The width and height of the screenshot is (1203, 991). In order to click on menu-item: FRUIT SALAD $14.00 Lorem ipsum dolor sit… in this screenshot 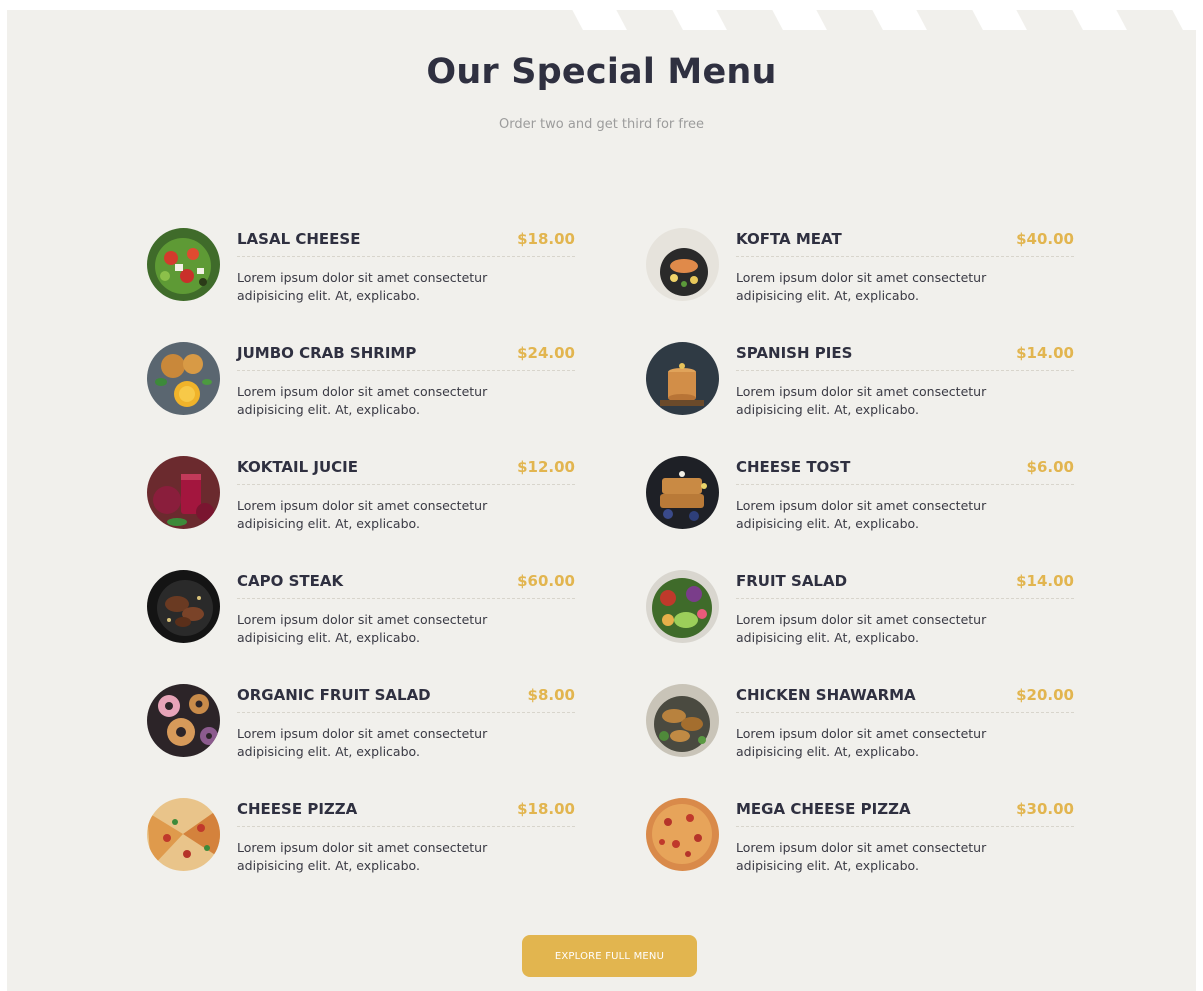, I will do `click(860, 608)`.